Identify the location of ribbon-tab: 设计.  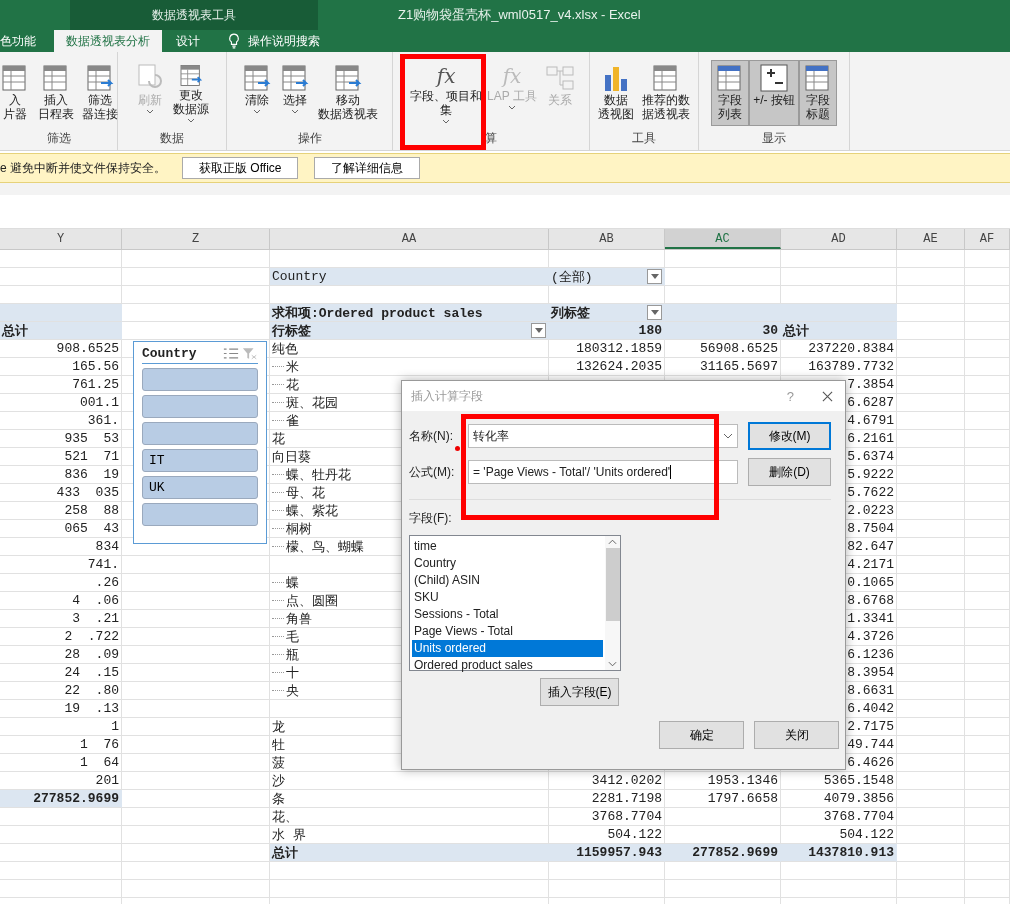
(188, 41).